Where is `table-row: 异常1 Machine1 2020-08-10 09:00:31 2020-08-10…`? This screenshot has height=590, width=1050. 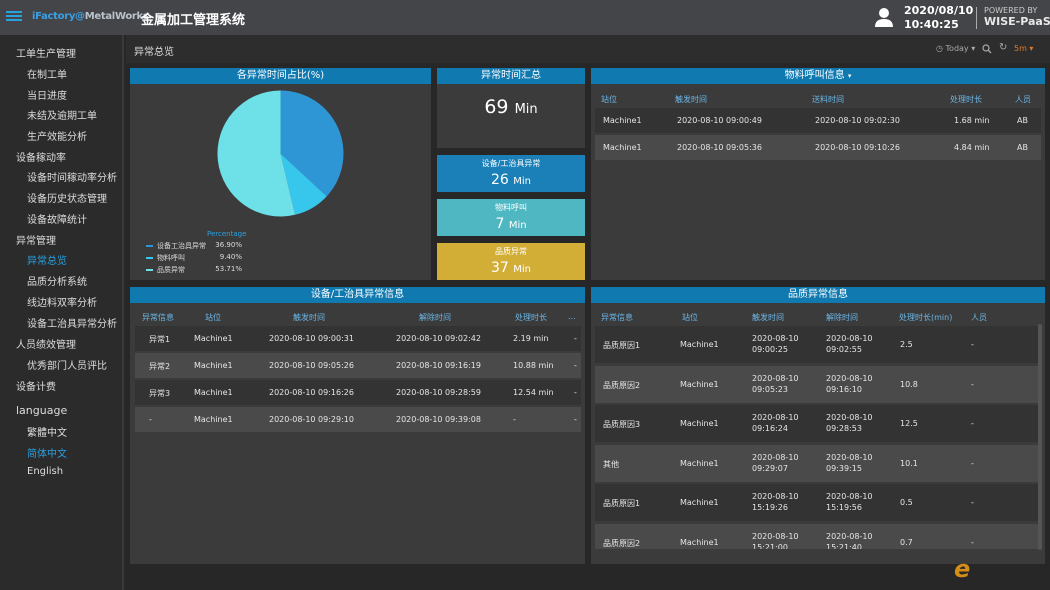 table-row: 异常1 Machine1 2020-08-10 09:00:31 2020-08-10… is located at coordinates (358, 338).